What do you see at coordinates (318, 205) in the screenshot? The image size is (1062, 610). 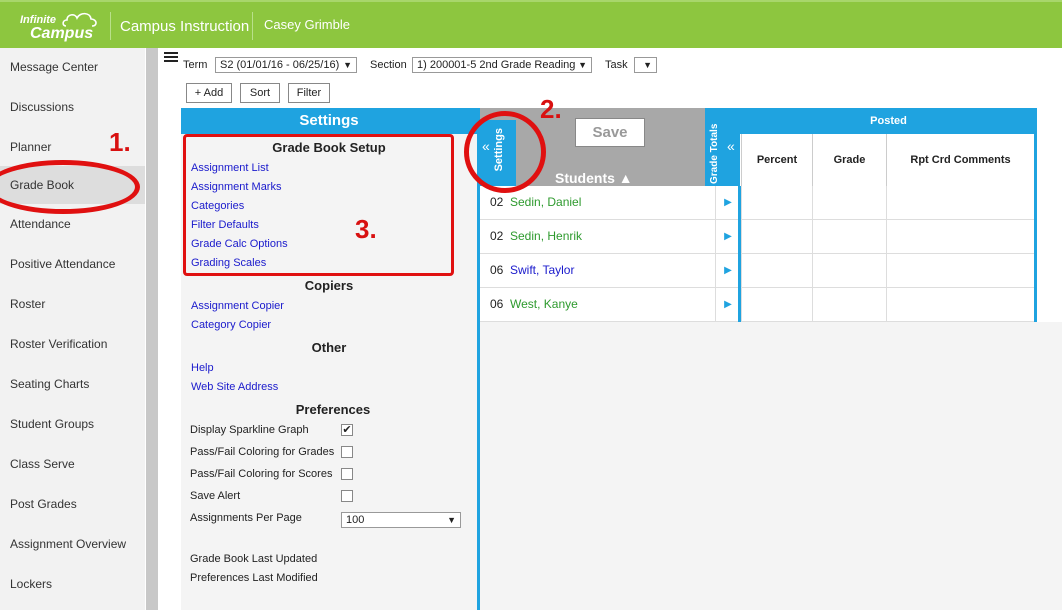 I see `annotation-box-setup` at bounding box center [318, 205].